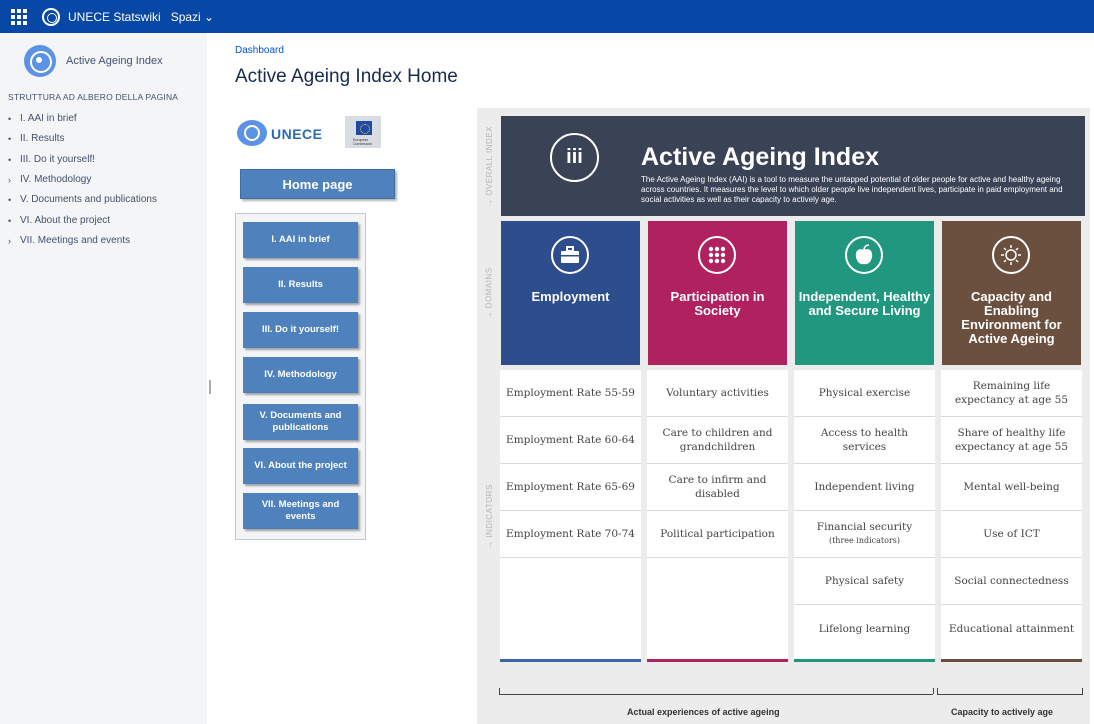 The width and height of the screenshot is (1094, 724). I want to click on indicator-cell: Social connectedness, so click(1011, 581).